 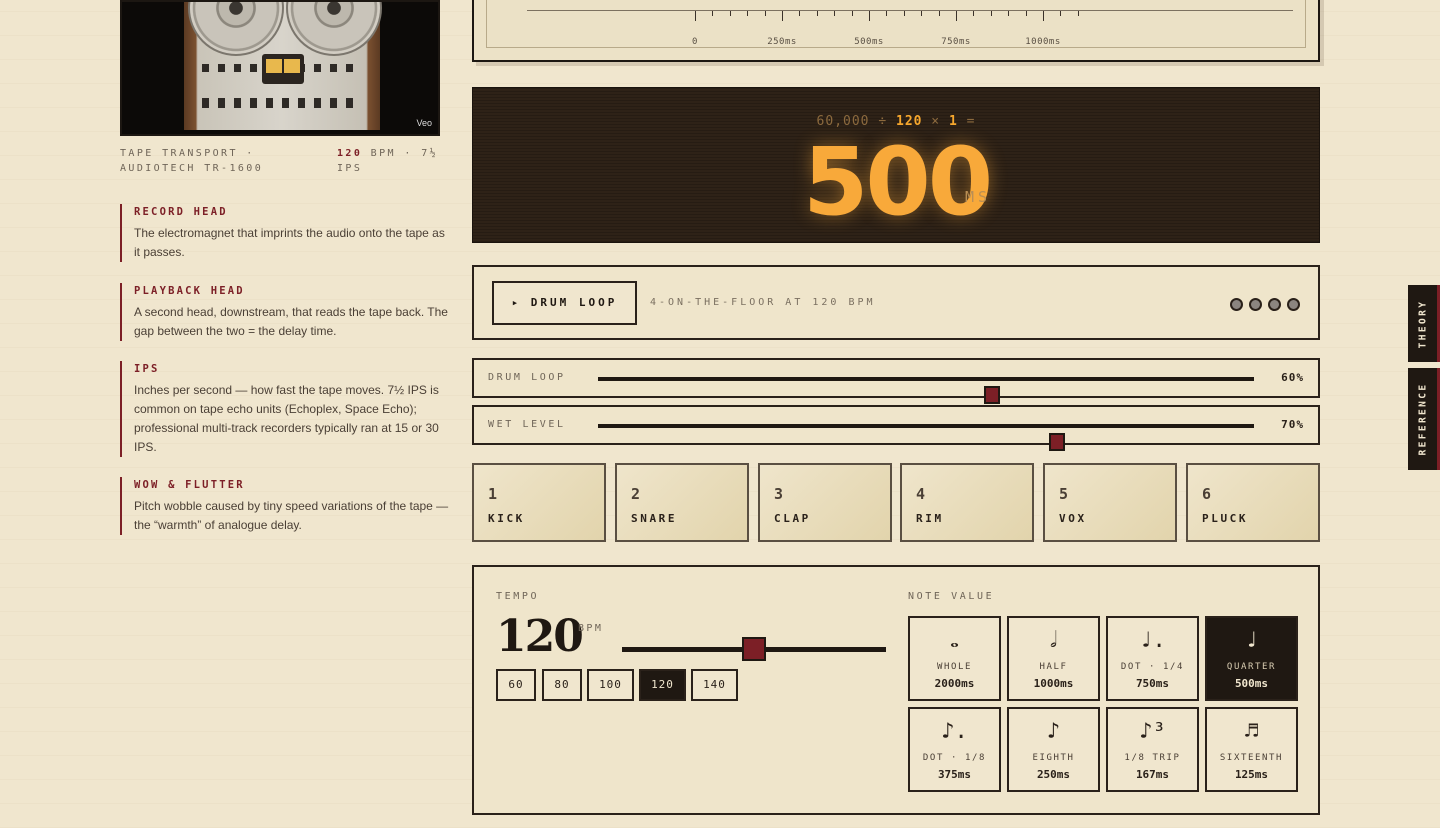 What do you see at coordinates (1053, 658) in the screenshot?
I see `note-half-button: 𝅗𝅥 HALF 1000ms` at bounding box center [1053, 658].